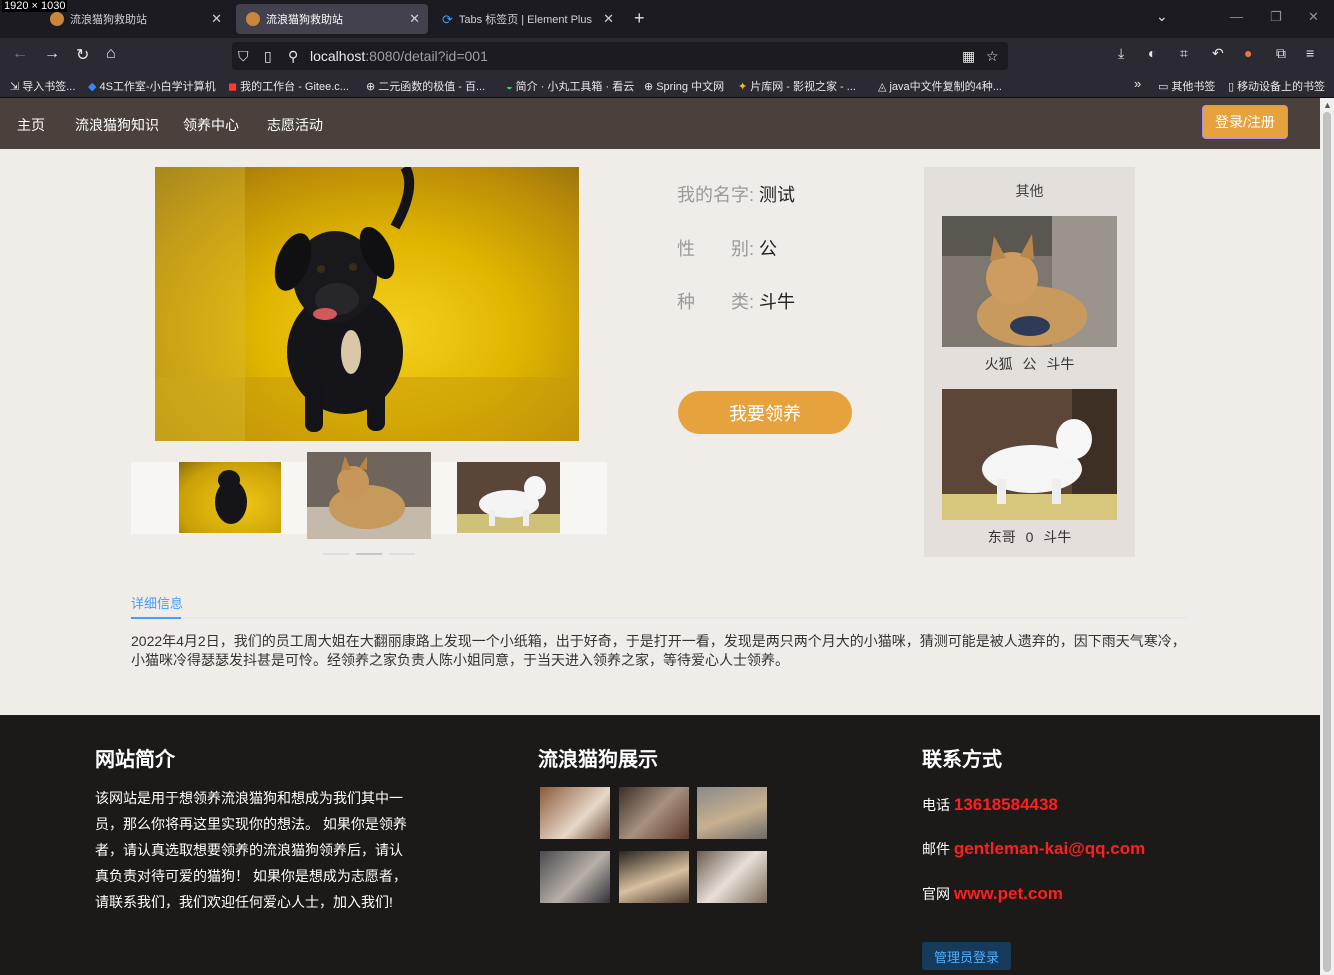  What do you see at coordinates (966, 956) in the screenshot?
I see `admin-login-button: 管理员登录` at bounding box center [966, 956].